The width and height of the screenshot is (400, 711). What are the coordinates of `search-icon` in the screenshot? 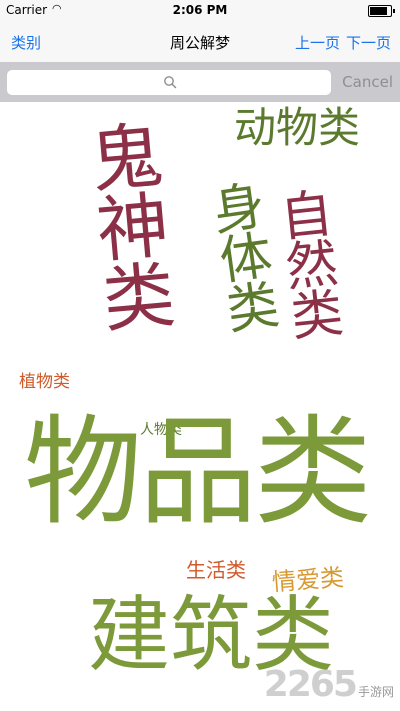 It's located at (170, 82).